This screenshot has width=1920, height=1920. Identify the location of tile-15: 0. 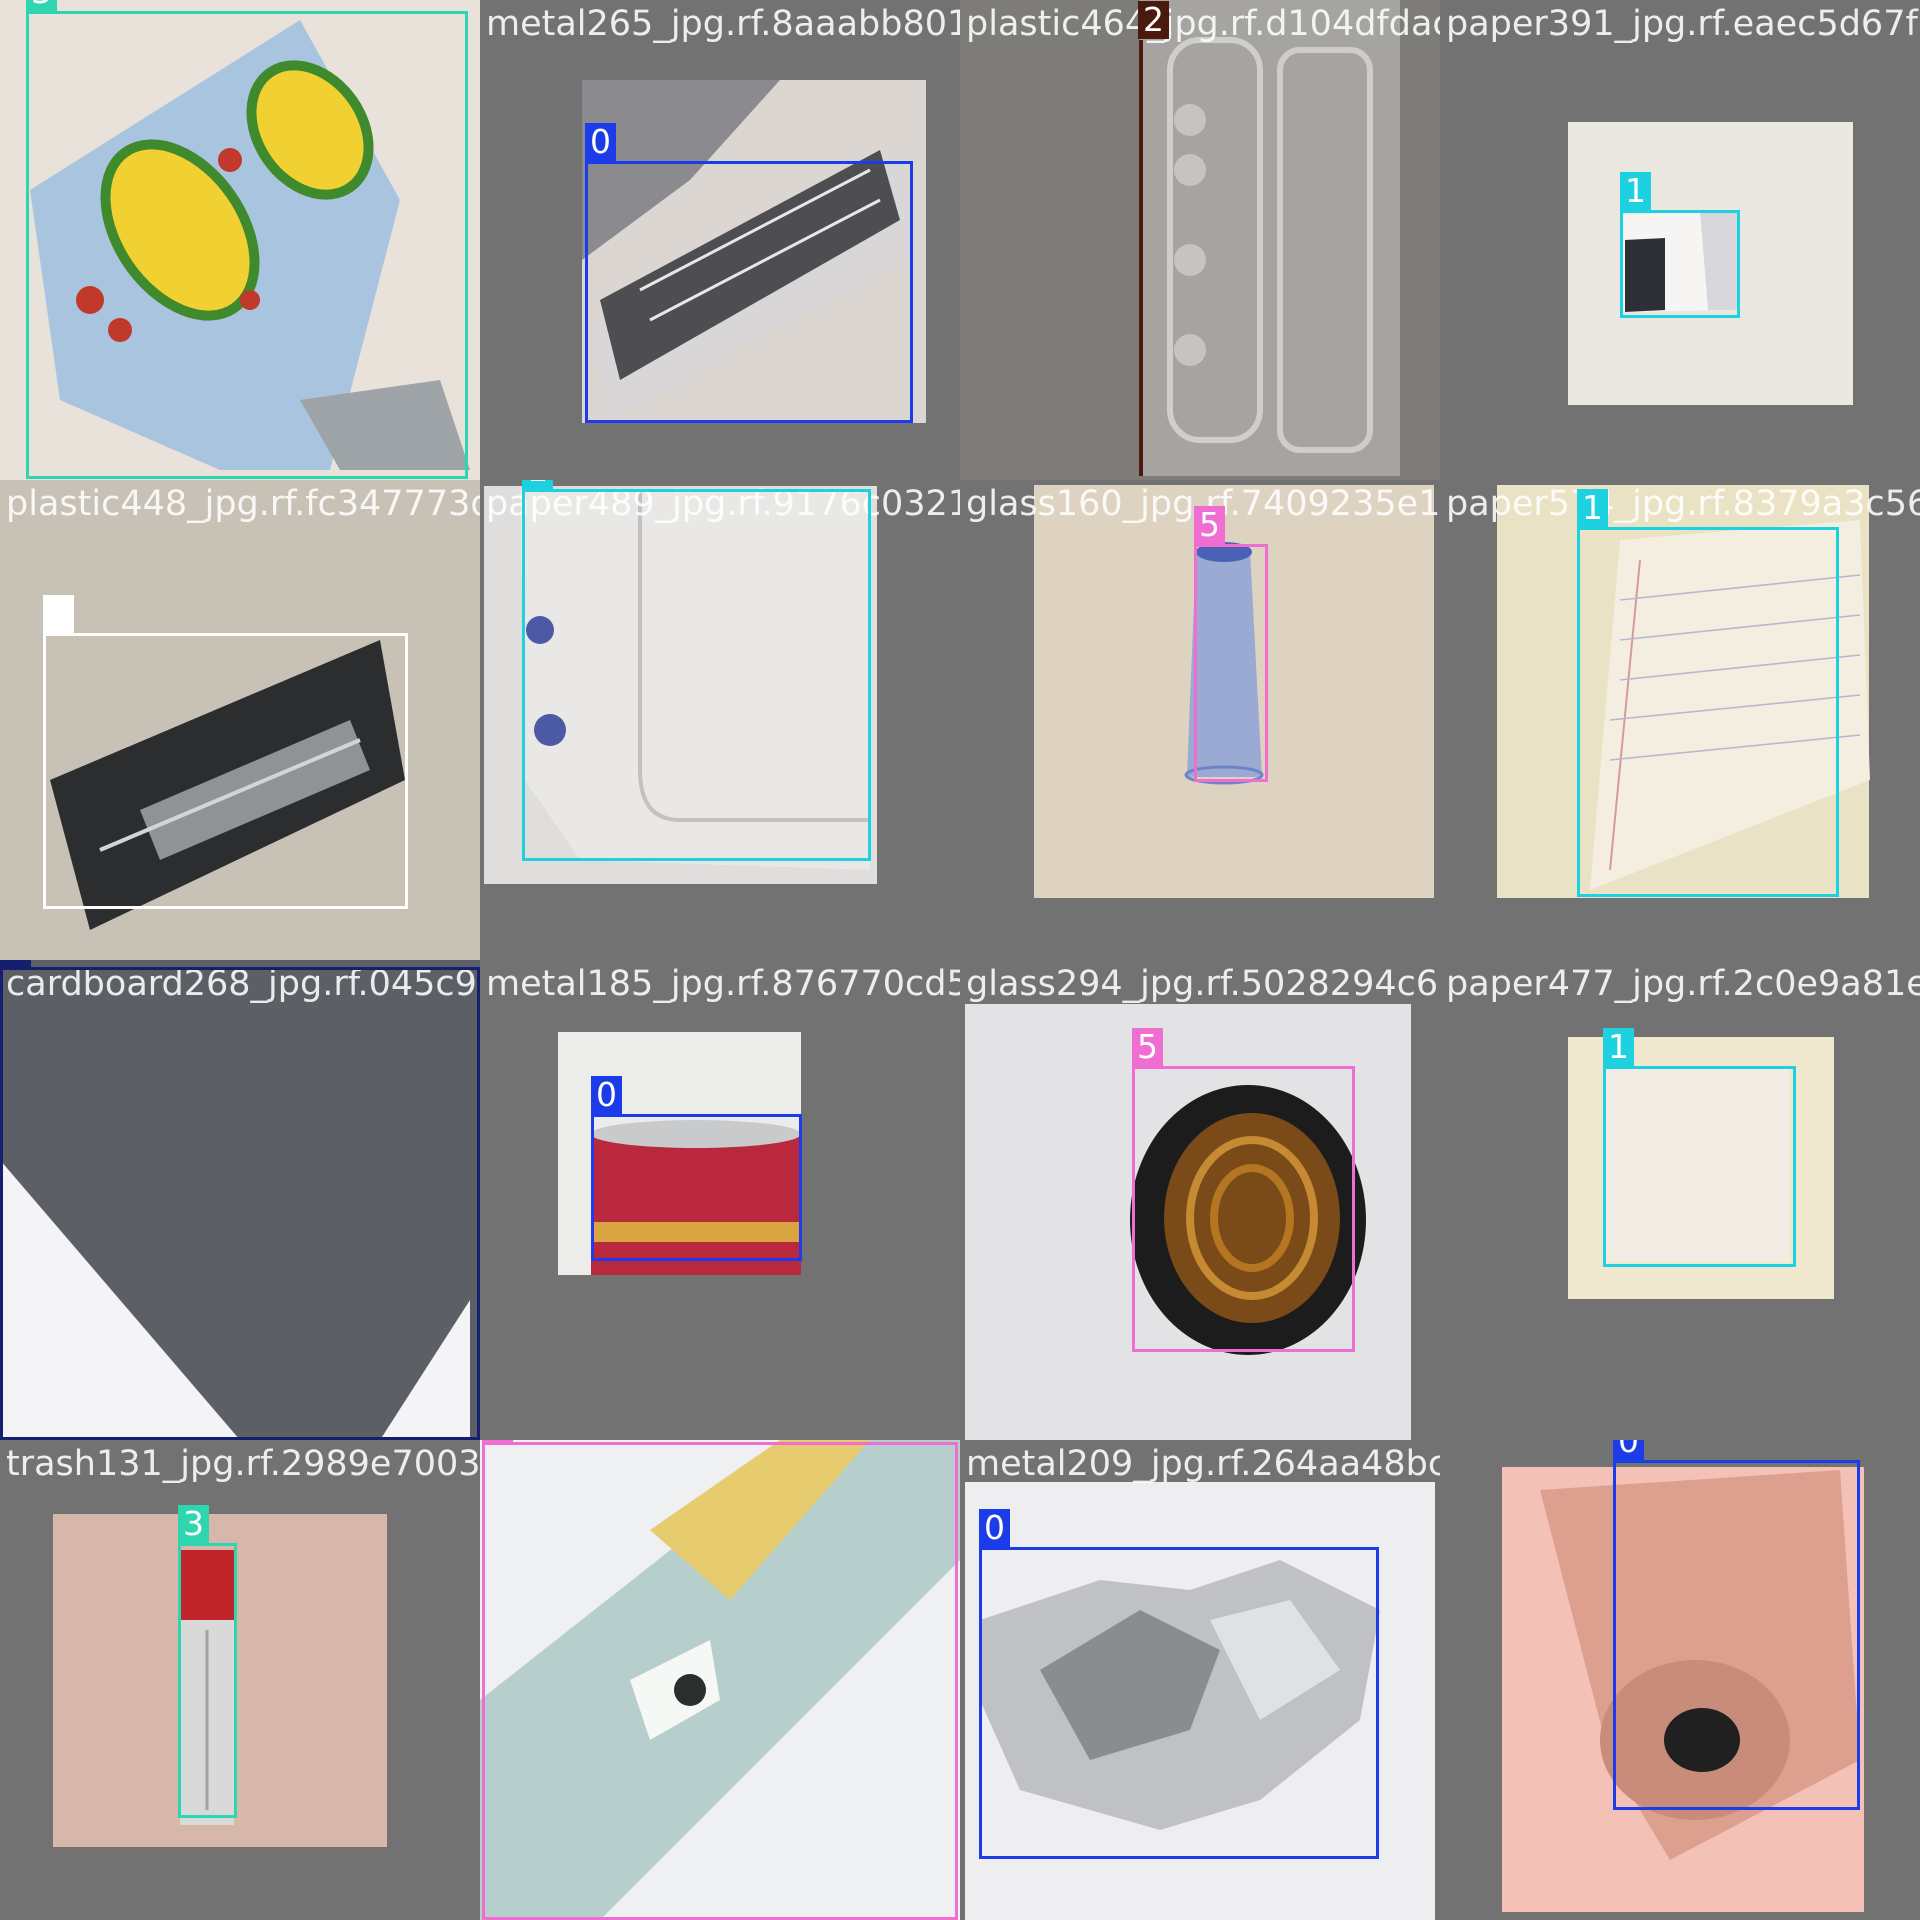
(1680, 1680).